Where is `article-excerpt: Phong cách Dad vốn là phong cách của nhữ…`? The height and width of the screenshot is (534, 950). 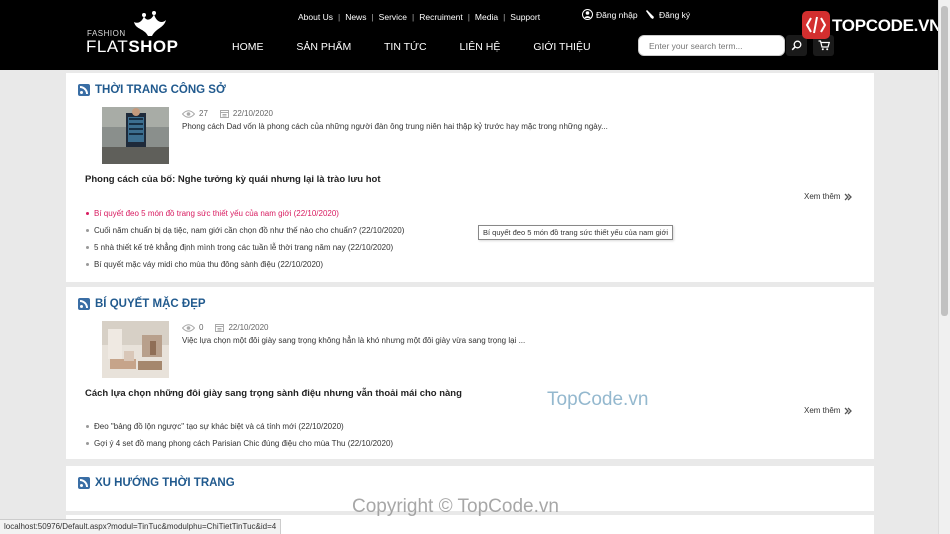 article-excerpt: Phong cách Dad vốn là phong cách của nhữ… is located at coordinates (395, 126).